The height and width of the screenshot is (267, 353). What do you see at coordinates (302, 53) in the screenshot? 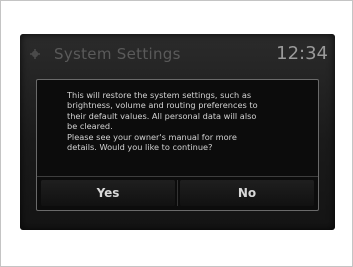
I see `clock-display: 12:34` at bounding box center [302, 53].